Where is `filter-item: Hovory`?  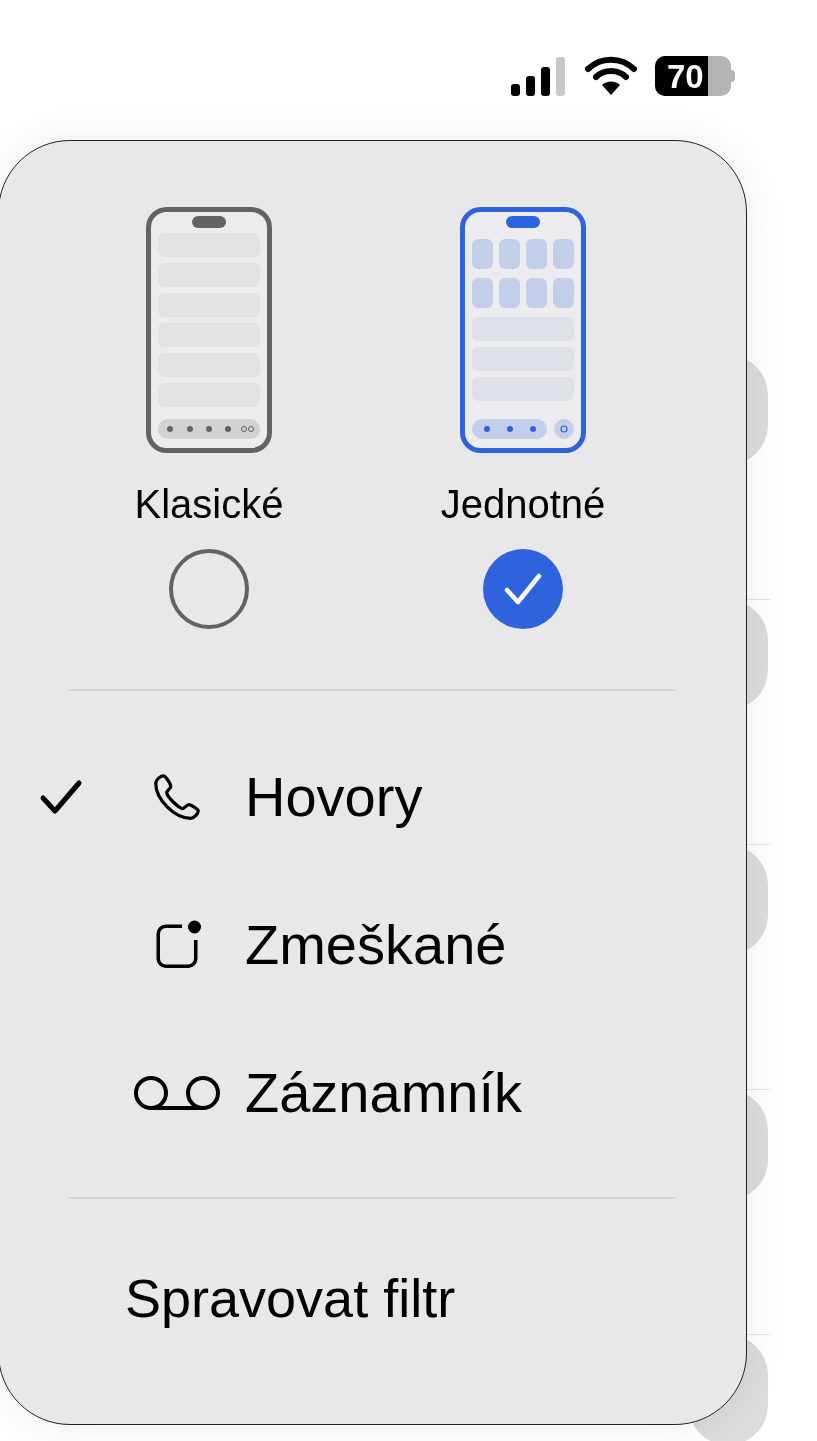
filter-item: Hovory is located at coordinates (373, 797).